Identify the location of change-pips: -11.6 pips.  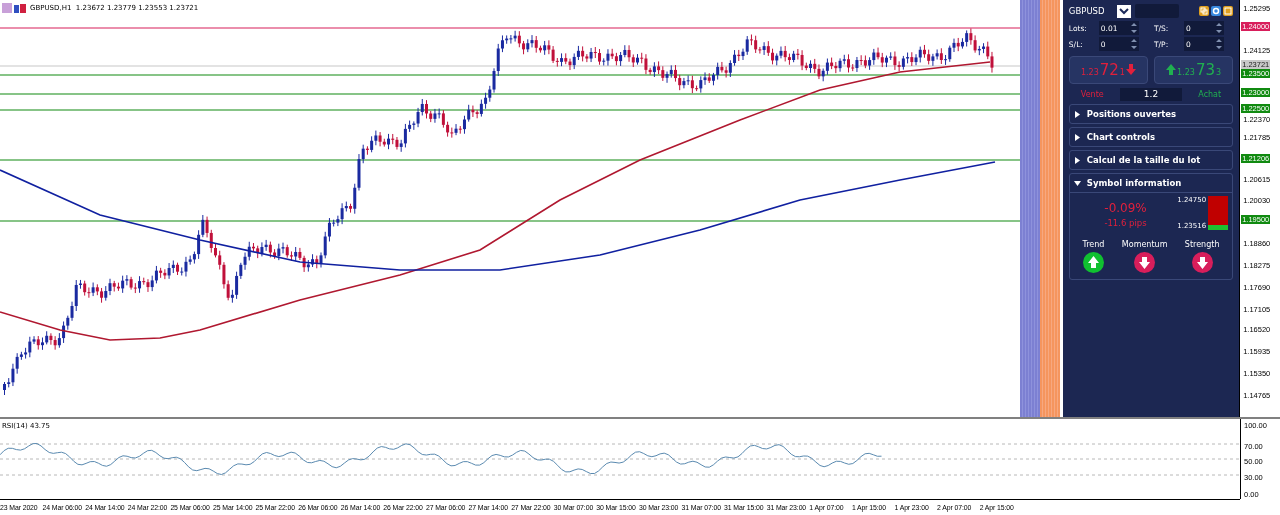
(1125, 223).